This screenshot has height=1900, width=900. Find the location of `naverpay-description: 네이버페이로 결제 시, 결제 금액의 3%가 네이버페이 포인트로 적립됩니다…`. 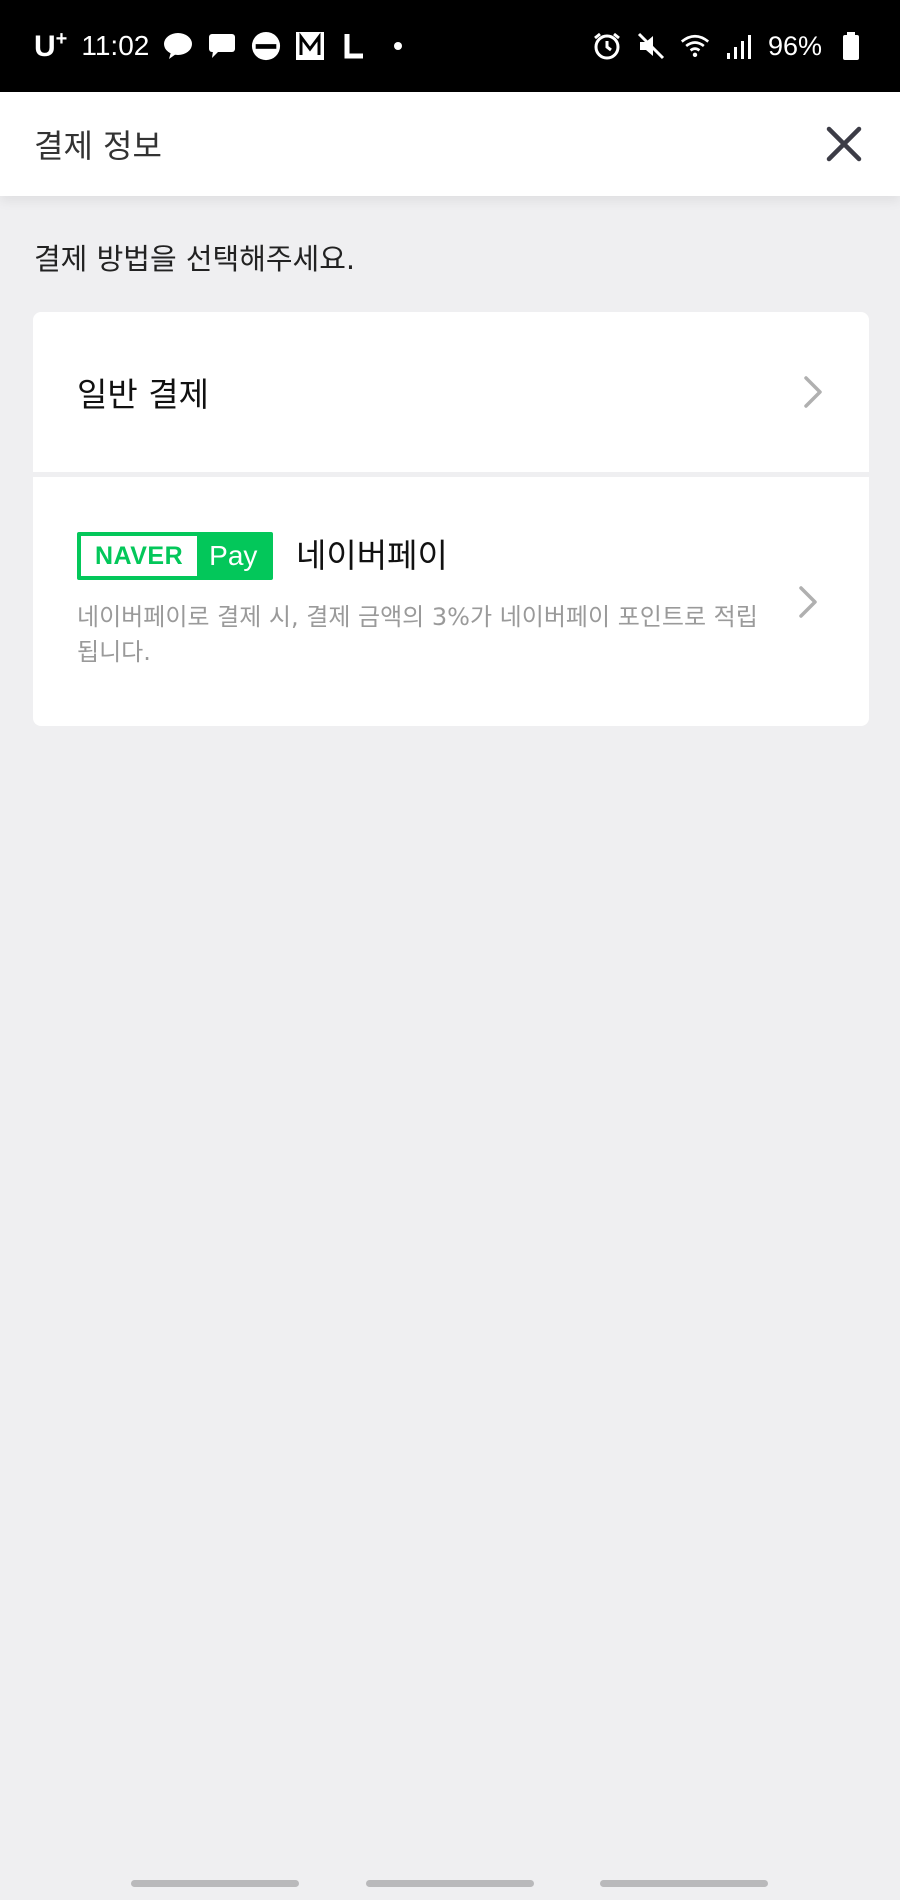

naverpay-description: 네이버페이로 결제 시, 결제 금액의 3%가 네이버페이 포인트로 적립됩니다… is located at coordinates (417, 634).